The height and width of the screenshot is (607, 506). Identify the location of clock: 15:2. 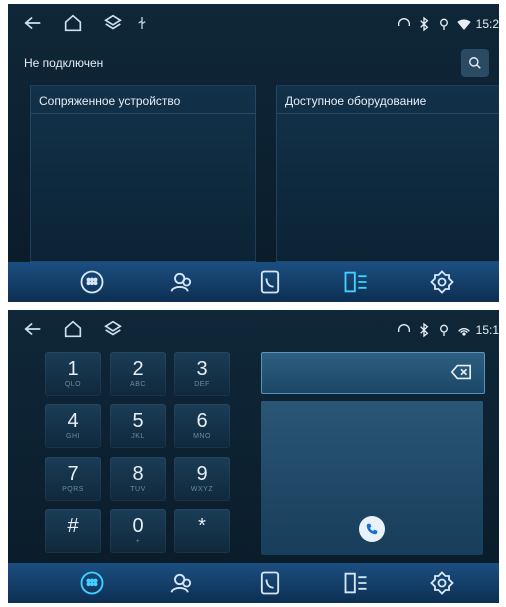
(487, 24).